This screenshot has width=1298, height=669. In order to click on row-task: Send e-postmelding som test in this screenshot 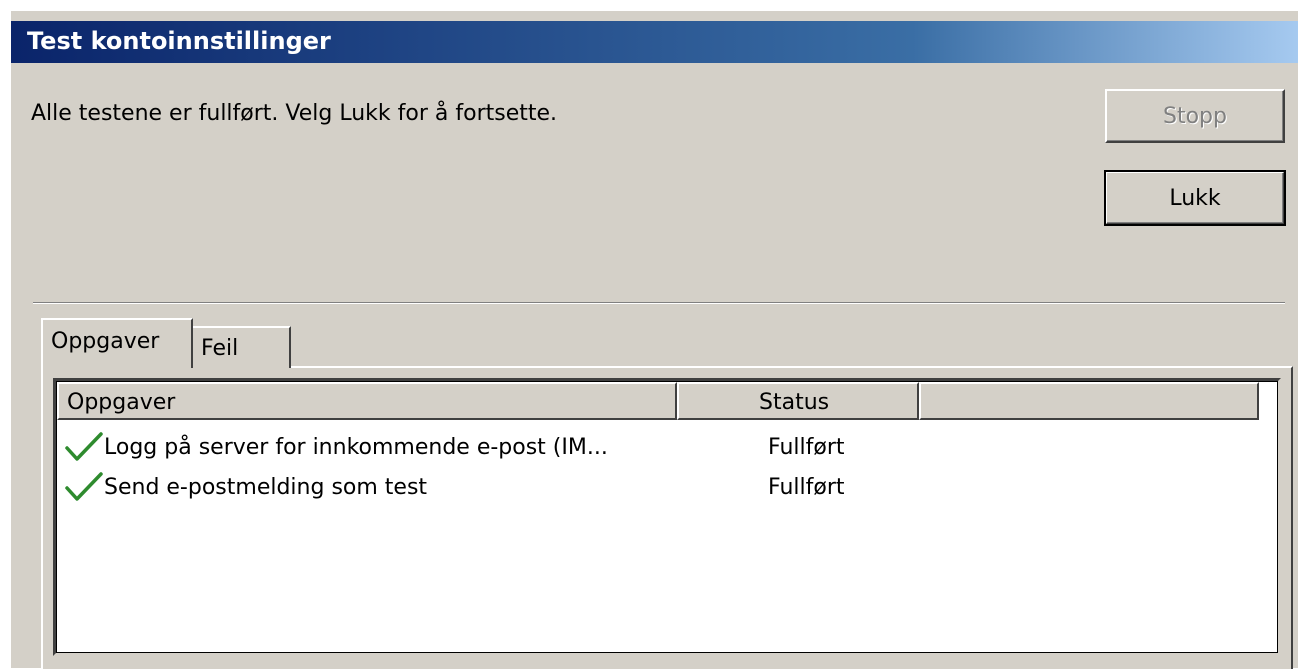, I will do `click(266, 487)`.